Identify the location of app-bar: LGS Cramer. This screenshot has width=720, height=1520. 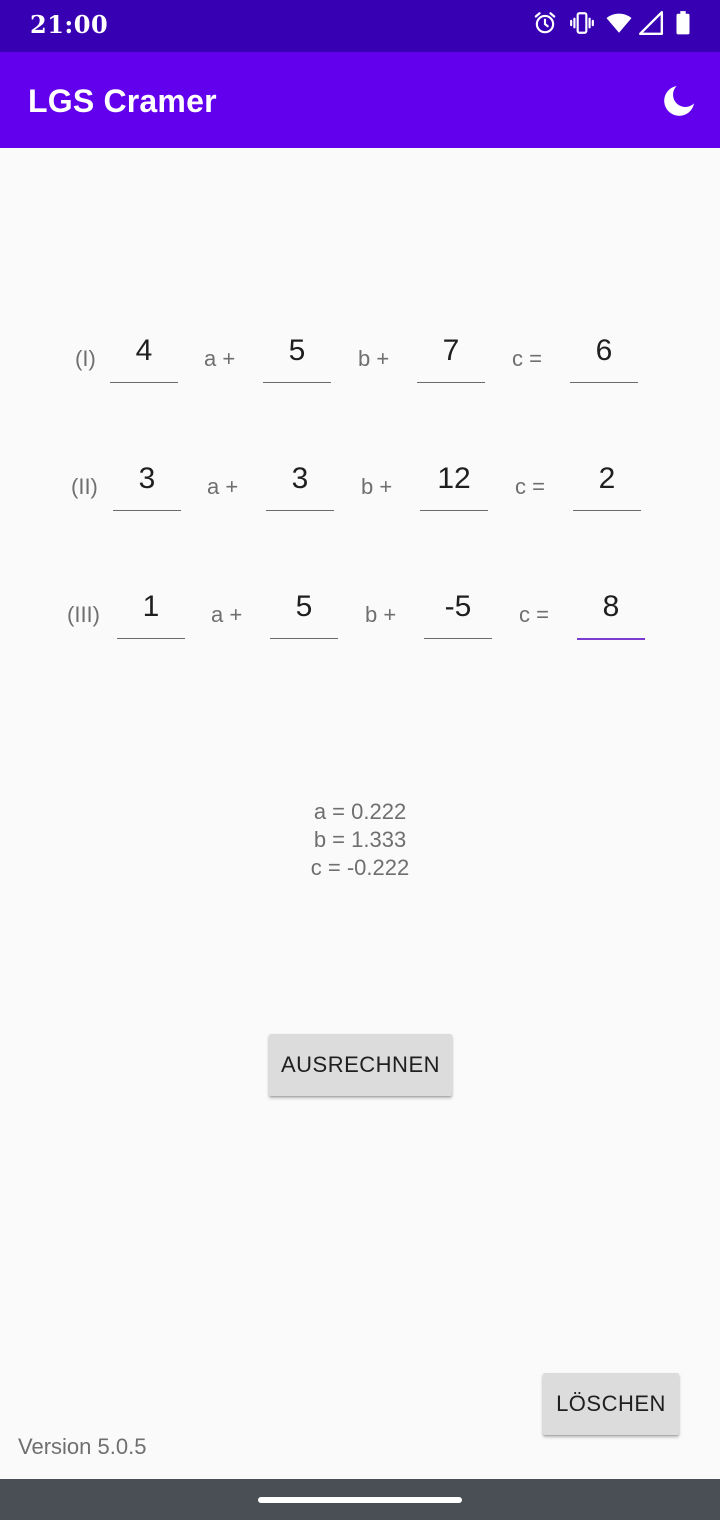
(360, 100).